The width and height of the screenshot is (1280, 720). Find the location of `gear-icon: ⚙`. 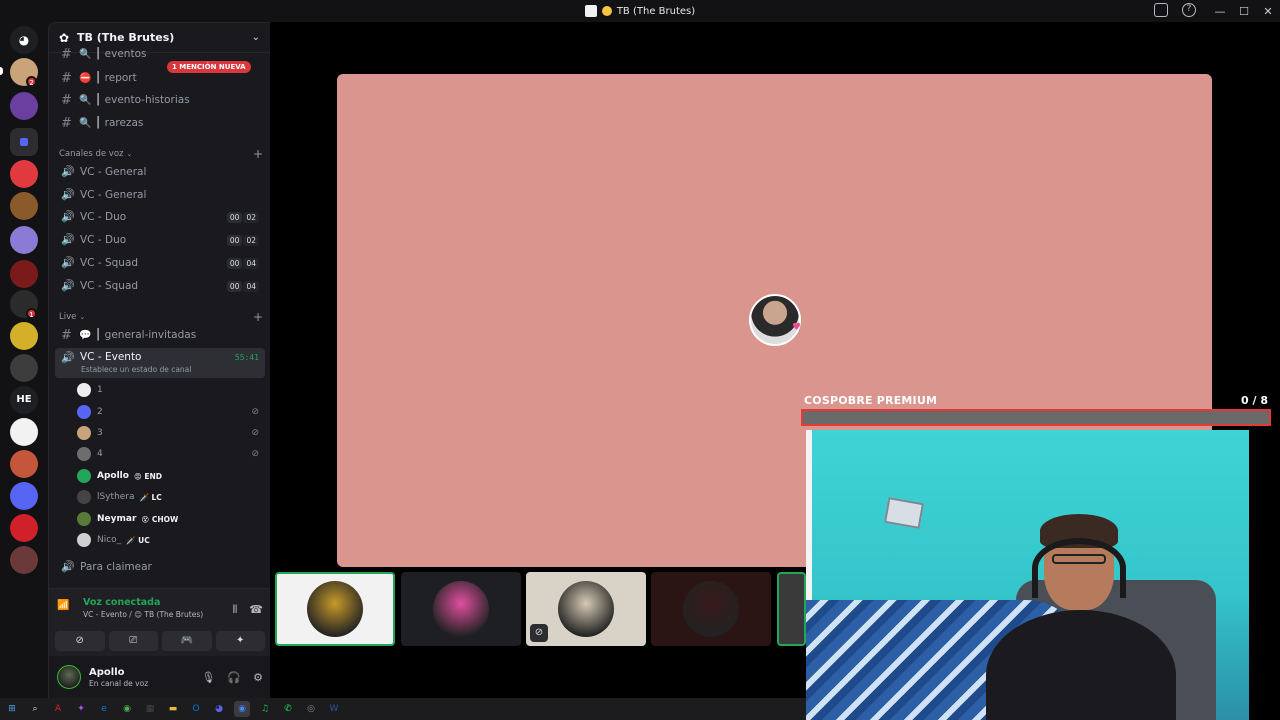

gear-icon: ⚙ is located at coordinates (258, 677).